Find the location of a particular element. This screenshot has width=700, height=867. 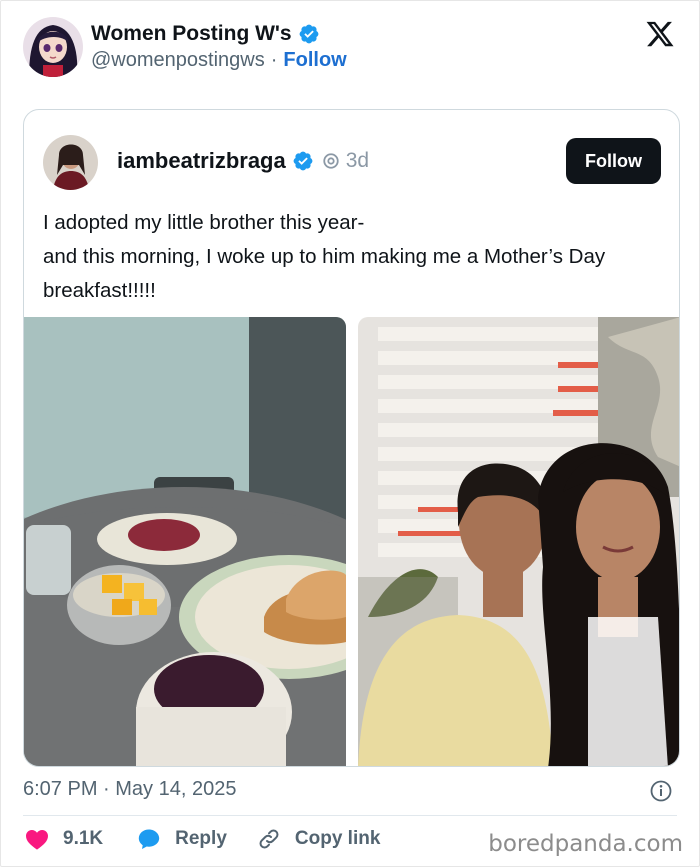

follow-link: Follow is located at coordinates (314, 60).